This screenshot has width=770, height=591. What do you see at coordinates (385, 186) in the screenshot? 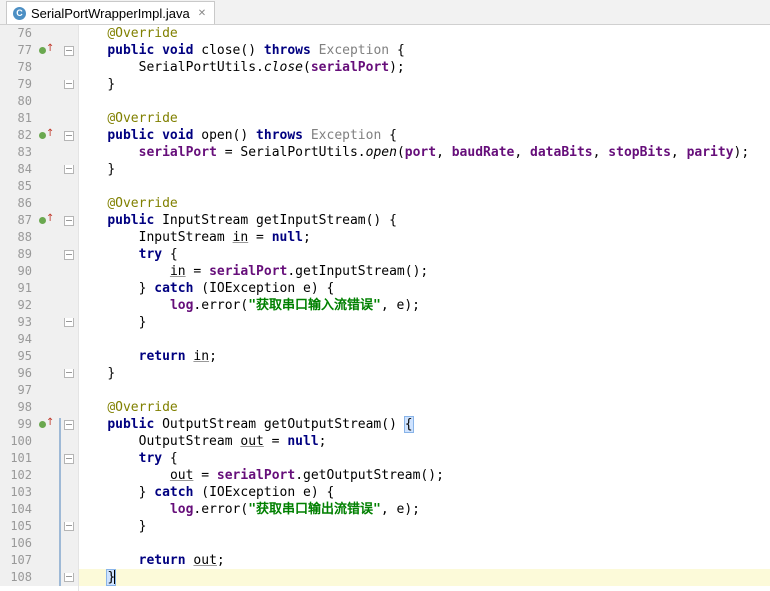
I see `code-line: 85` at bounding box center [385, 186].